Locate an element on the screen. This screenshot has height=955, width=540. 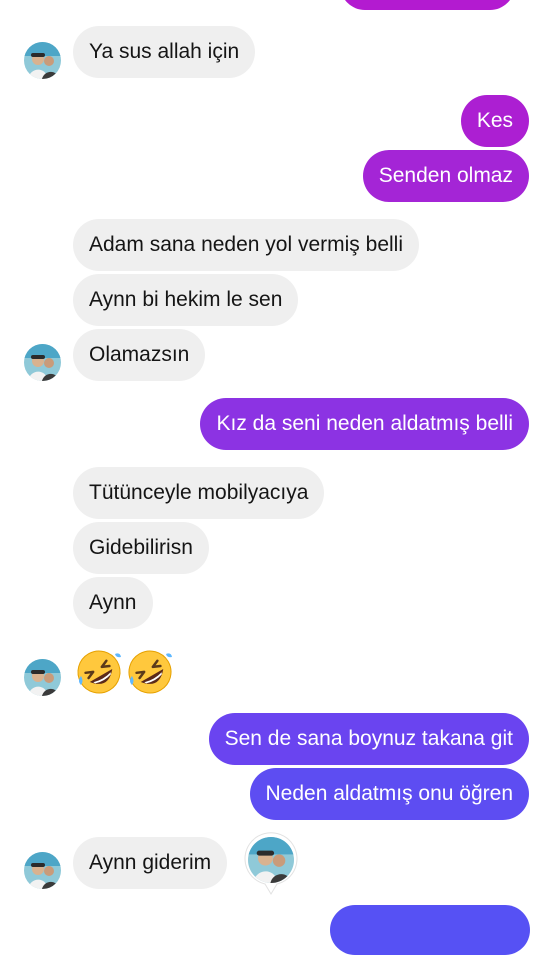
message-bubble-incoming: Ya sus allah için is located at coordinates (164, 52).